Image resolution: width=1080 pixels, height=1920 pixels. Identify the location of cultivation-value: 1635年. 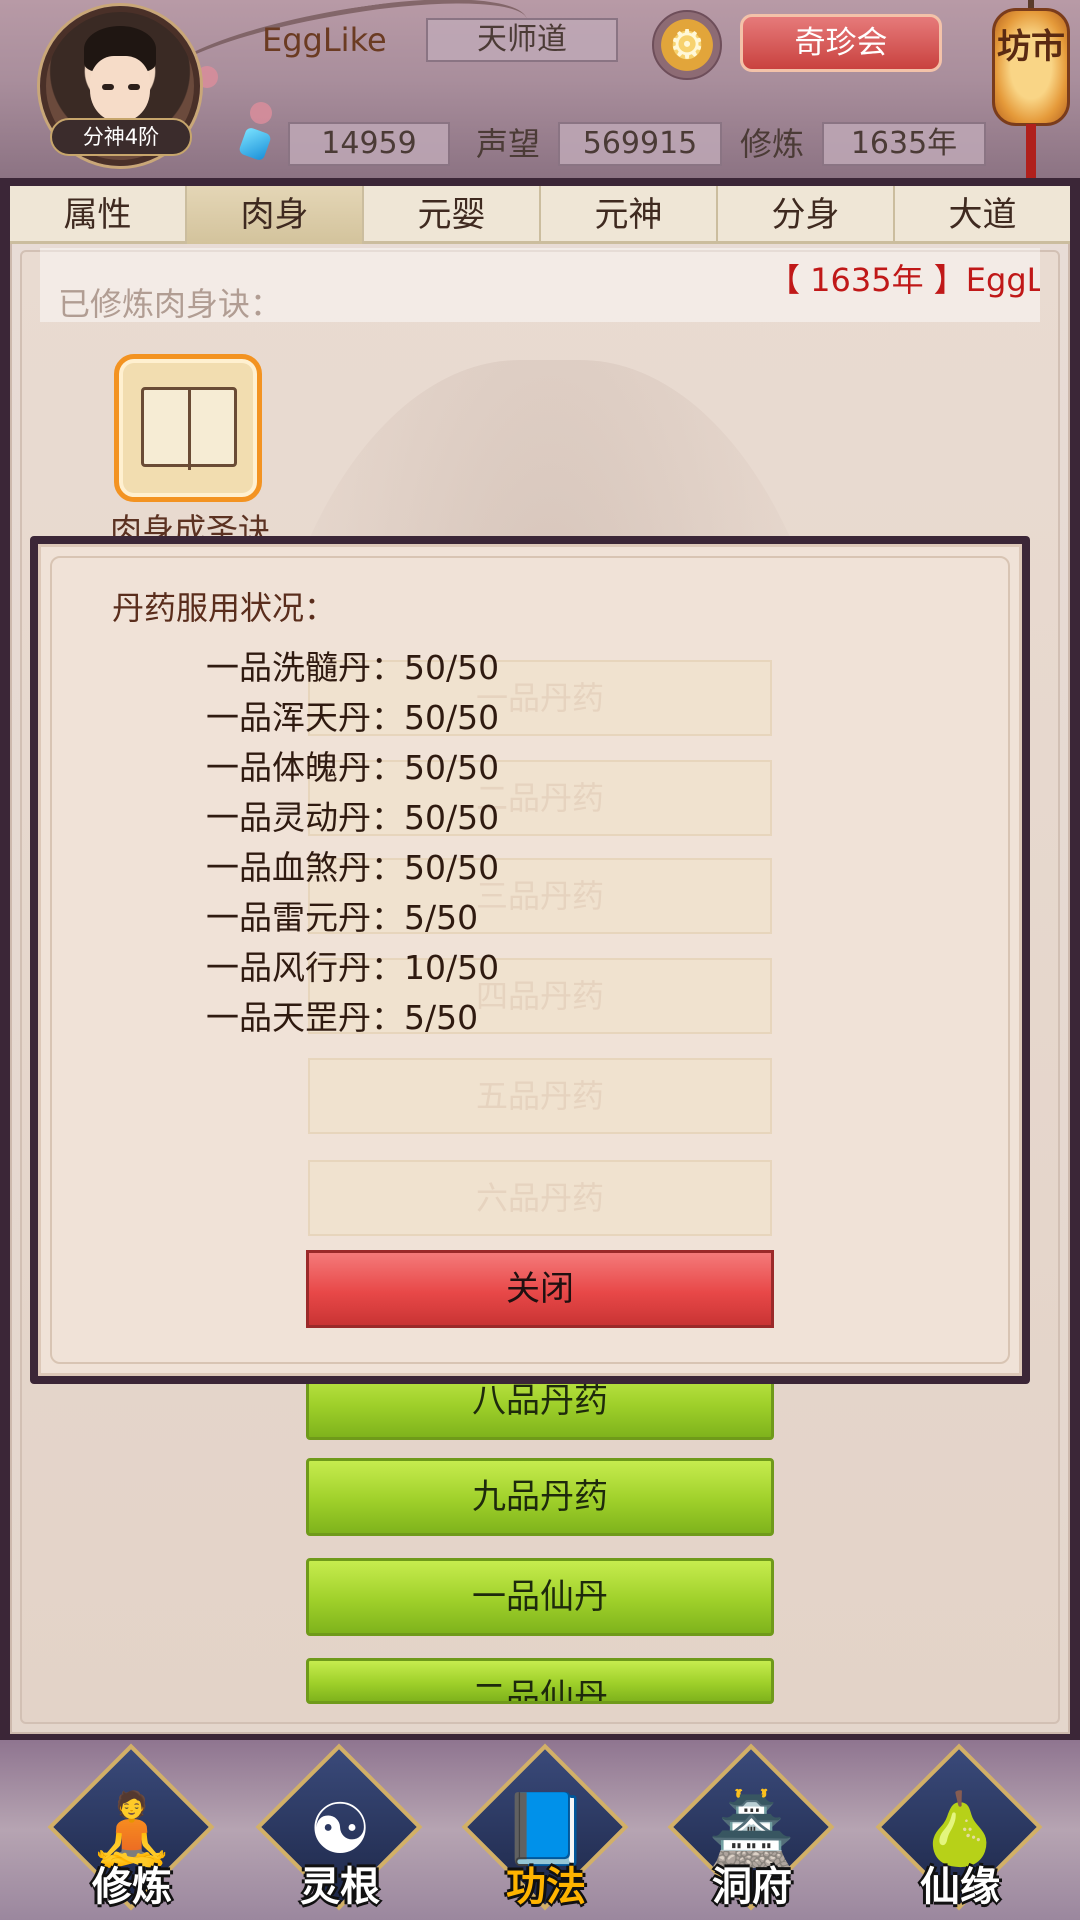
(904, 144).